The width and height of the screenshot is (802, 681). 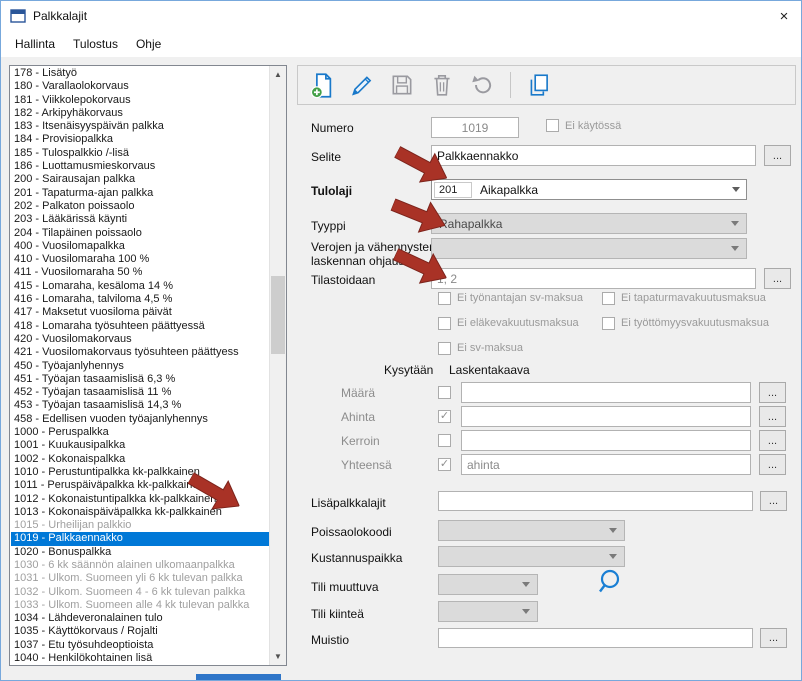 What do you see at coordinates (140, 73) in the screenshot?
I see `list-item: 178 - Lisätyö` at bounding box center [140, 73].